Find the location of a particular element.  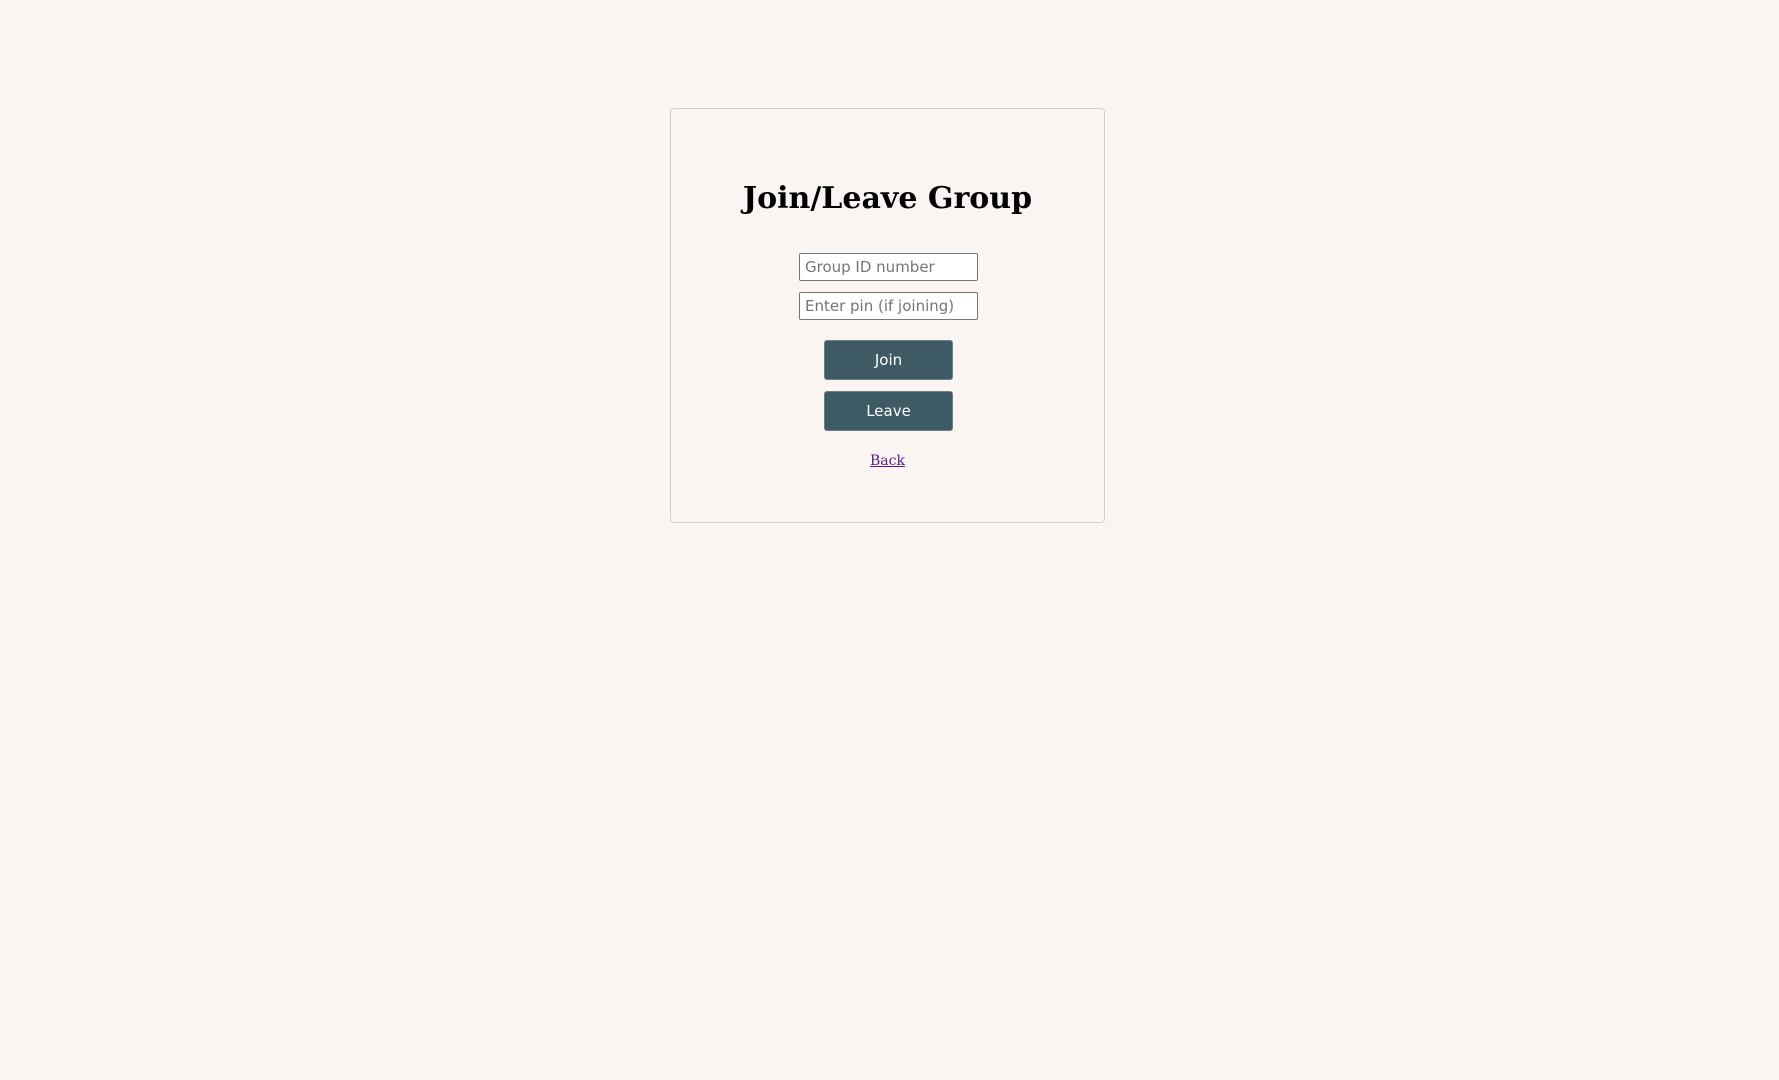

page-title: Join/Leave Group is located at coordinates (887, 198).